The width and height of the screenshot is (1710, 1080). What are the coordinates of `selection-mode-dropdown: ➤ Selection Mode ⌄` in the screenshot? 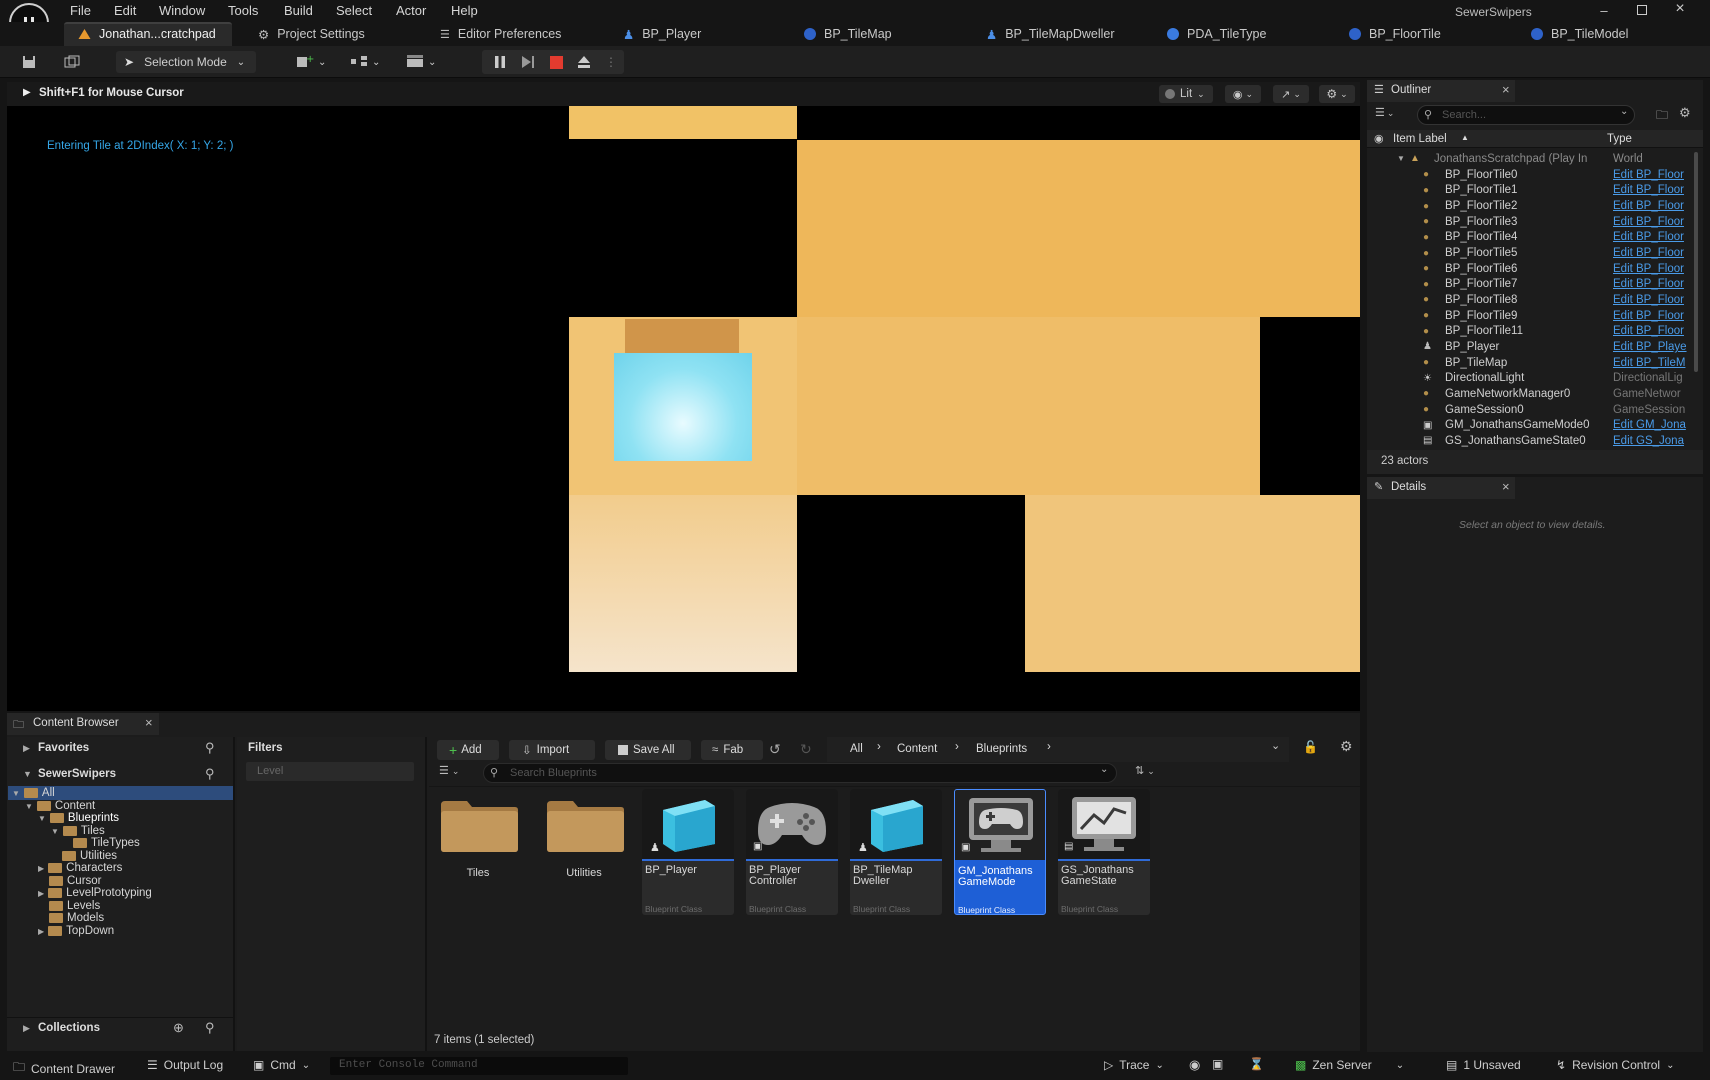 It's located at (186, 62).